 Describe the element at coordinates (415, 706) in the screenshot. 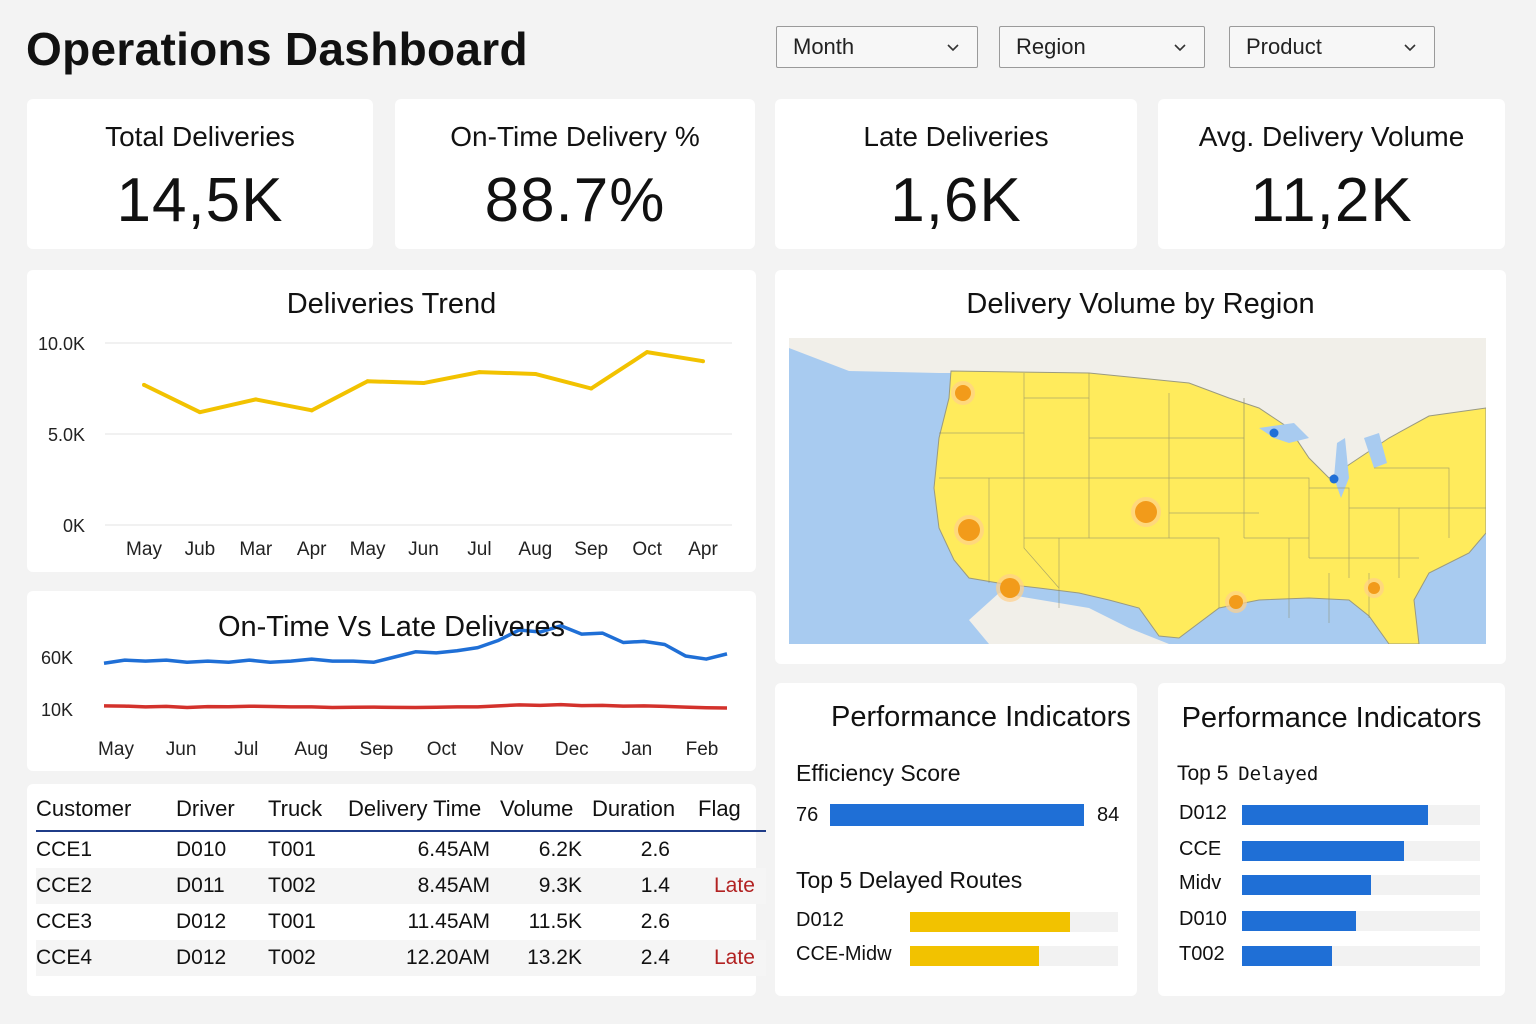

I see `late-series-line` at that location.